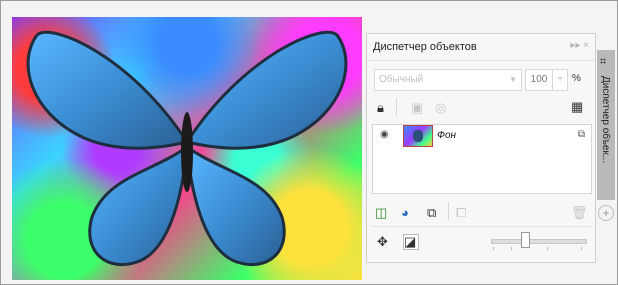 This screenshot has width=618, height=285. Describe the element at coordinates (401, 79) in the screenshot. I see `blend-mode-value: Обычный` at that location.